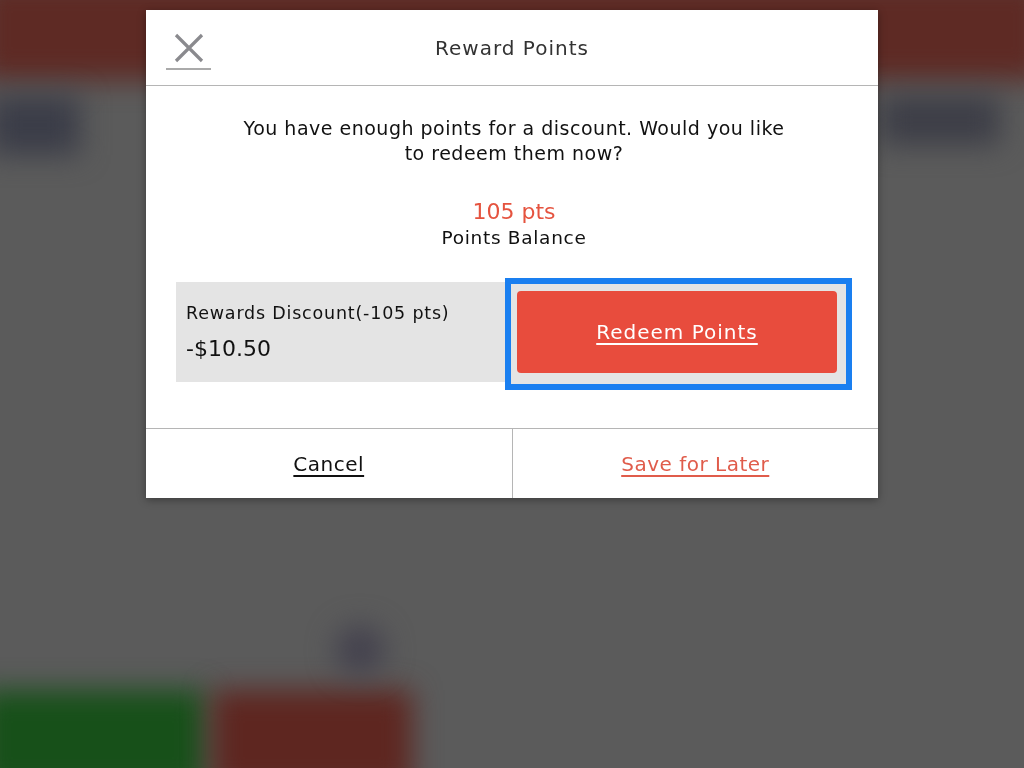 The height and width of the screenshot is (768, 1024). I want to click on points-label: Points Balance, so click(514, 238).